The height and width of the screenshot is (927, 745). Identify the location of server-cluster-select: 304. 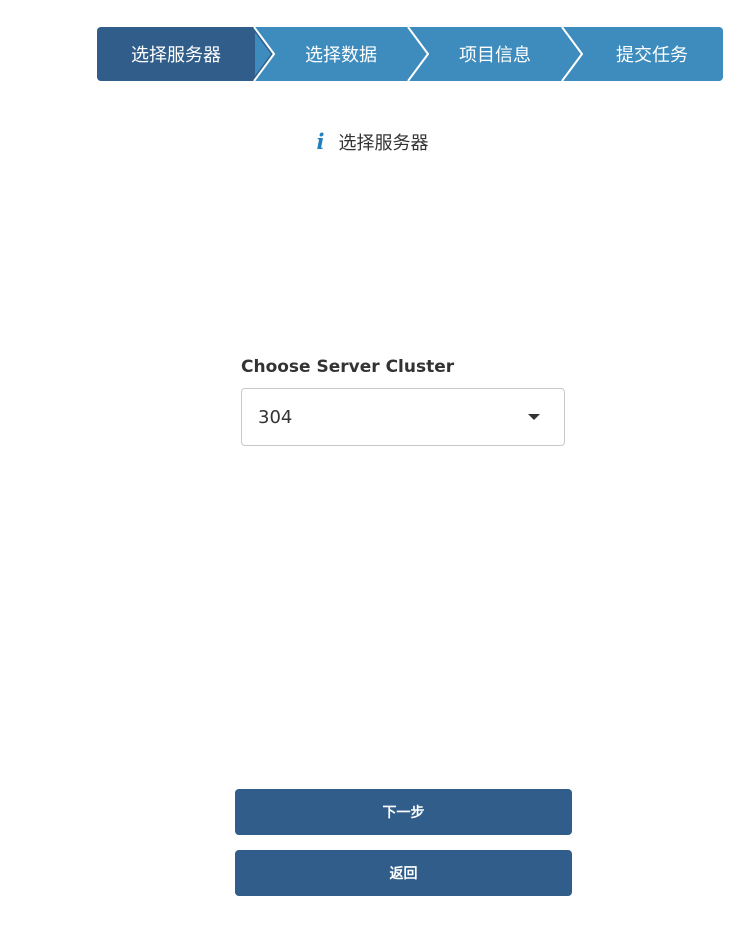
(403, 417).